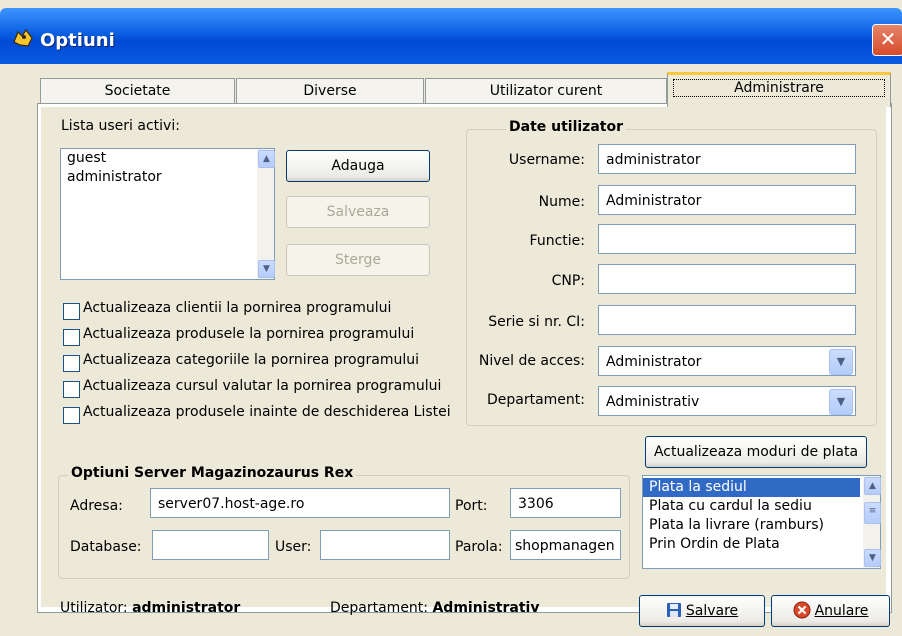 Image resolution: width=902 pixels, height=636 pixels. What do you see at coordinates (727, 361) in the screenshot?
I see `access-level-select: Administrator ▼` at bounding box center [727, 361].